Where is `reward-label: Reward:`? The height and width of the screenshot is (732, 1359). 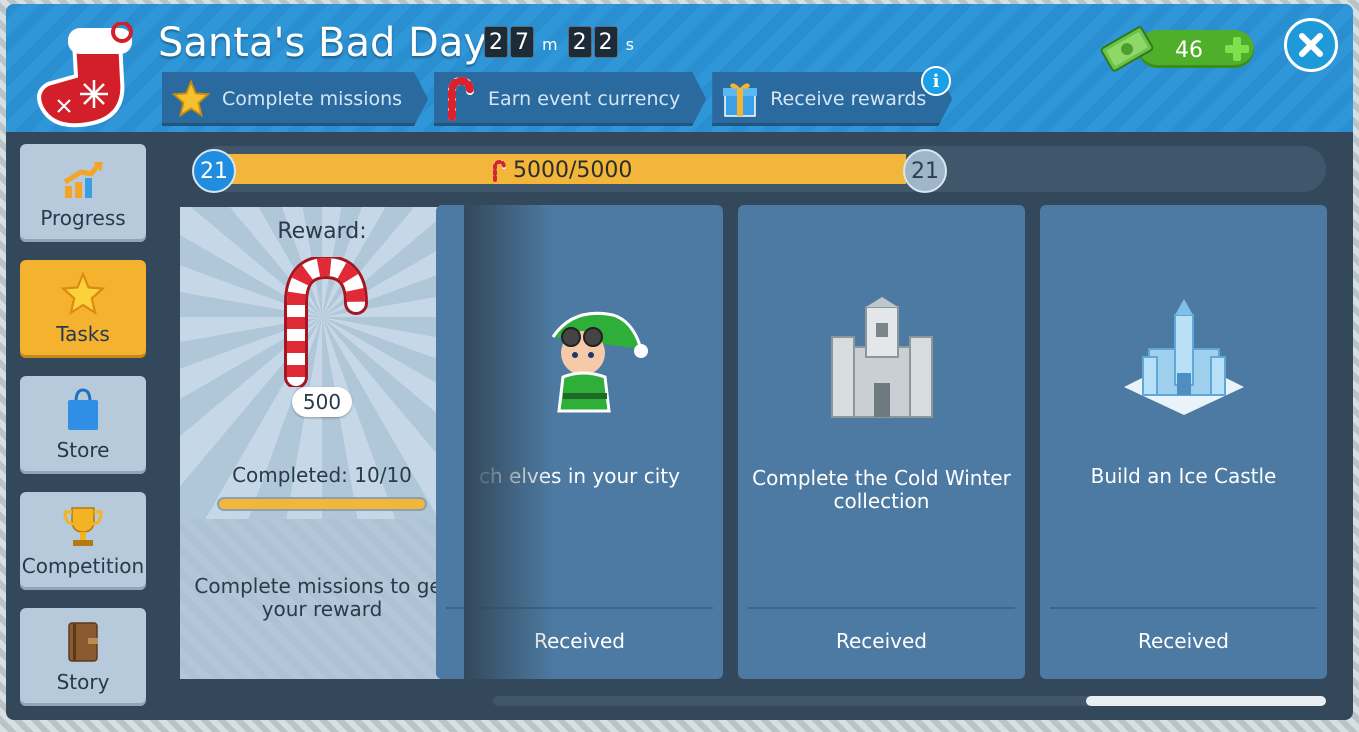
reward-label: Reward: is located at coordinates (322, 231).